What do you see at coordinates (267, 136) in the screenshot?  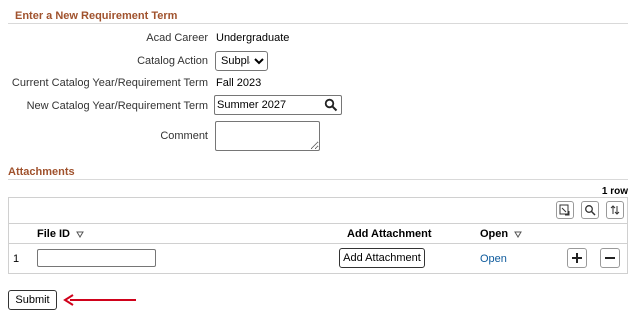 I see `comment-textarea` at bounding box center [267, 136].